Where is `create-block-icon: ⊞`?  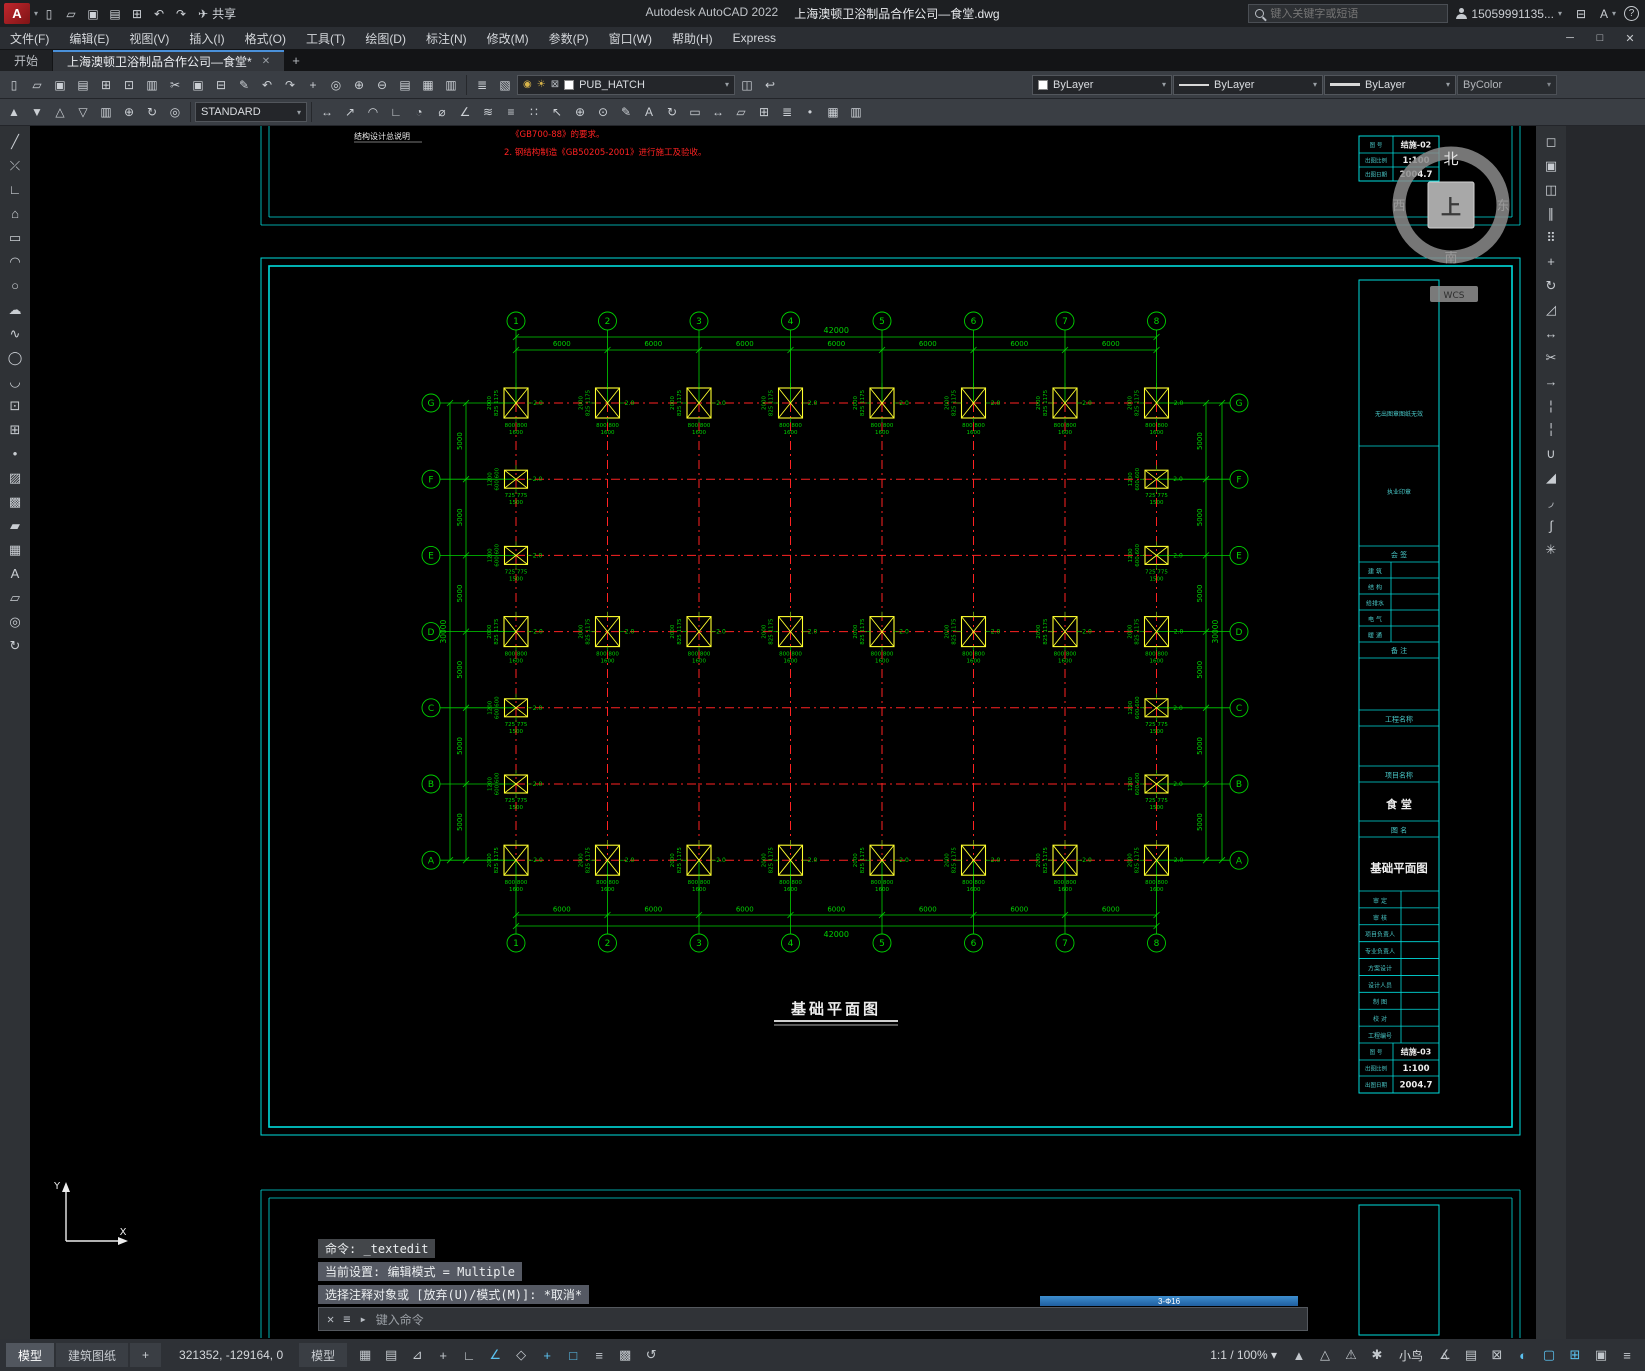
create-block-icon: ⊞ is located at coordinates (15, 429).